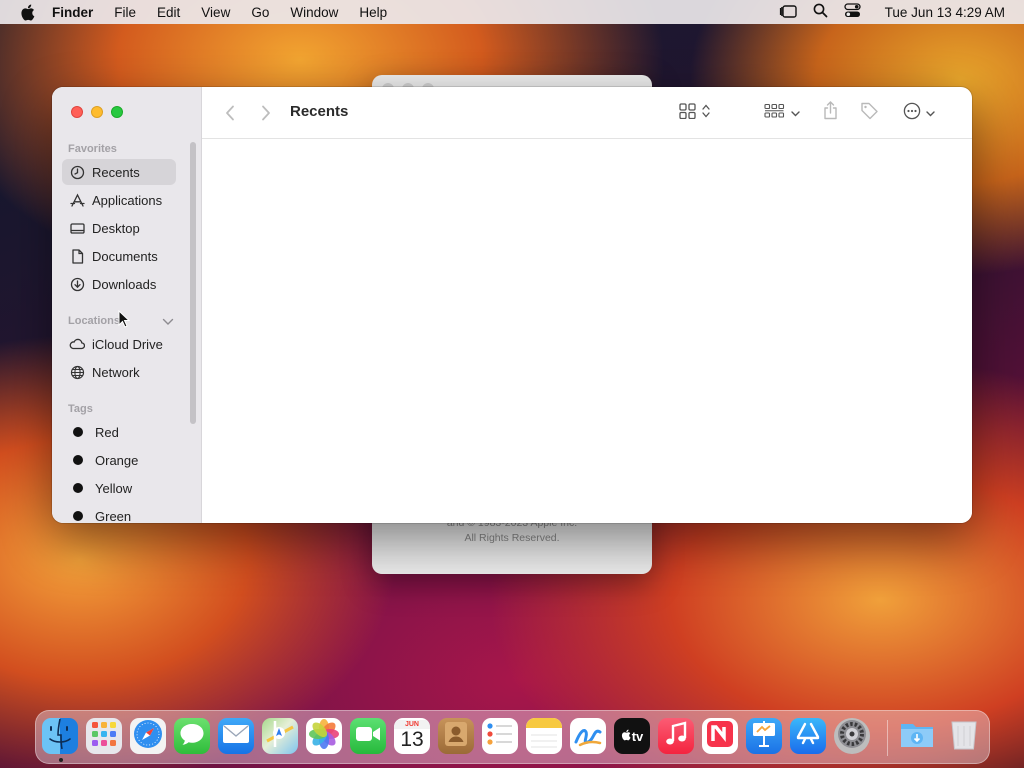  I want to click on more-actions-button, so click(919, 113).